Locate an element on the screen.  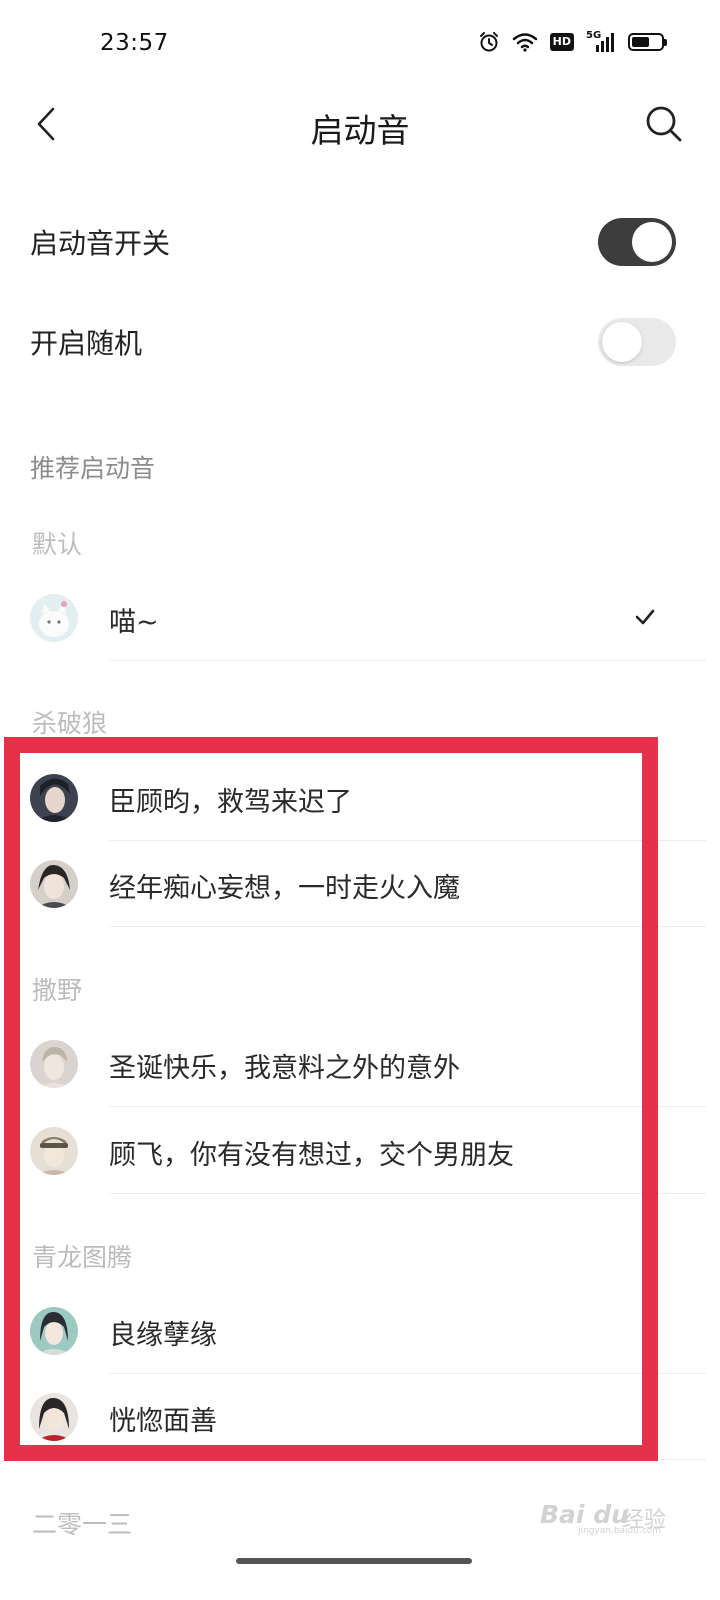
sound-item-liang-yuan: 良缘孽缘 is located at coordinates (360, 1331).